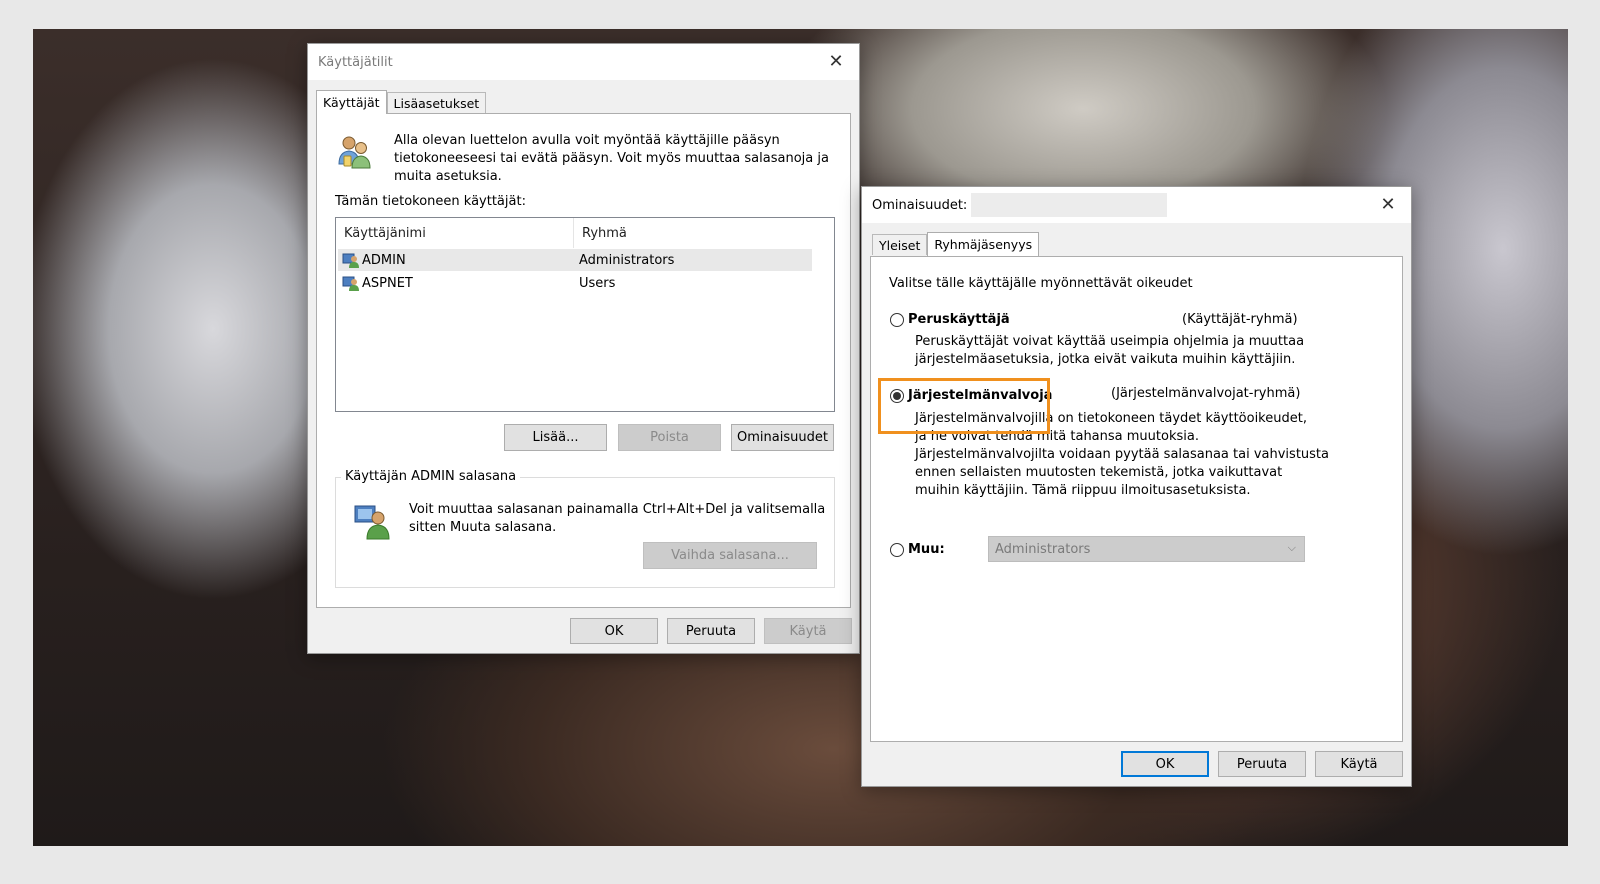 The image size is (1600, 884). What do you see at coordinates (585, 314) in the screenshot?
I see `users-list: Käyttäjänimi Ryhmä ADMIN Administrators` at bounding box center [585, 314].